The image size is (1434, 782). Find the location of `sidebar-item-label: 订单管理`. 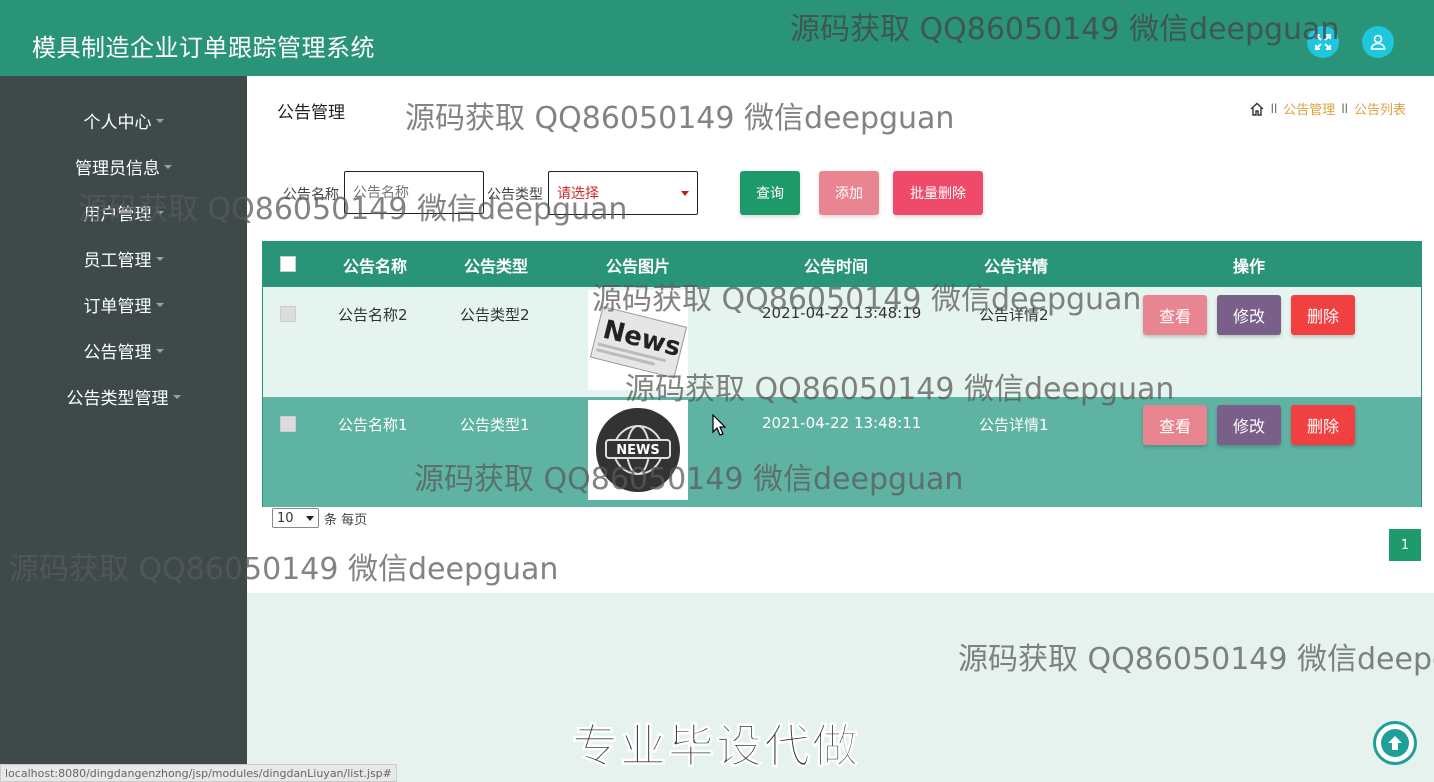

sidebar-item-label: 订单管理 is located at coordinates (117, 306).